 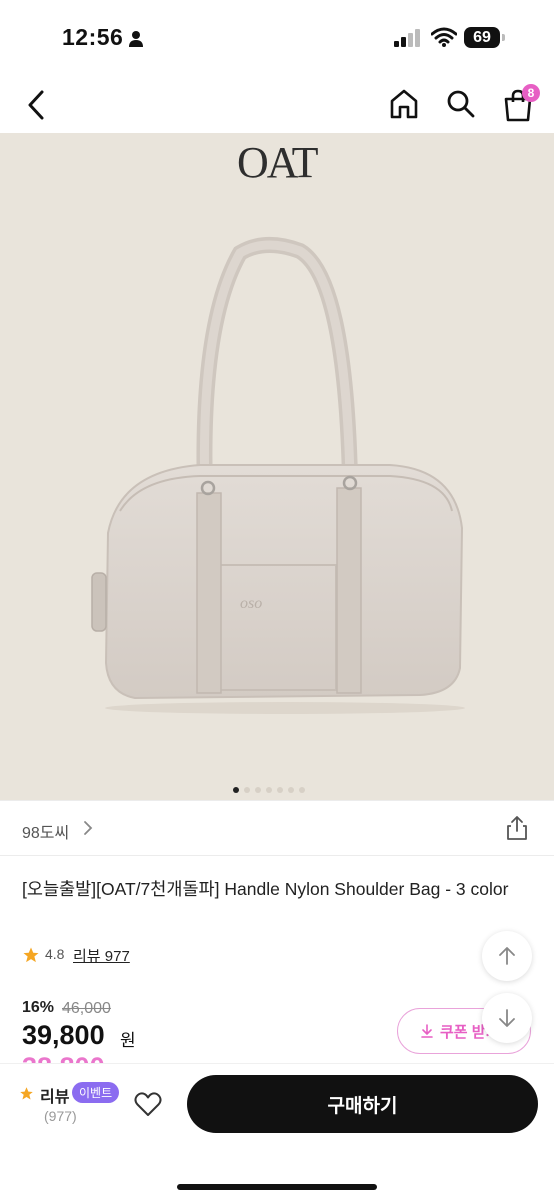 I want to click on review-label: 리뷰, so click(x=54, y=1095).